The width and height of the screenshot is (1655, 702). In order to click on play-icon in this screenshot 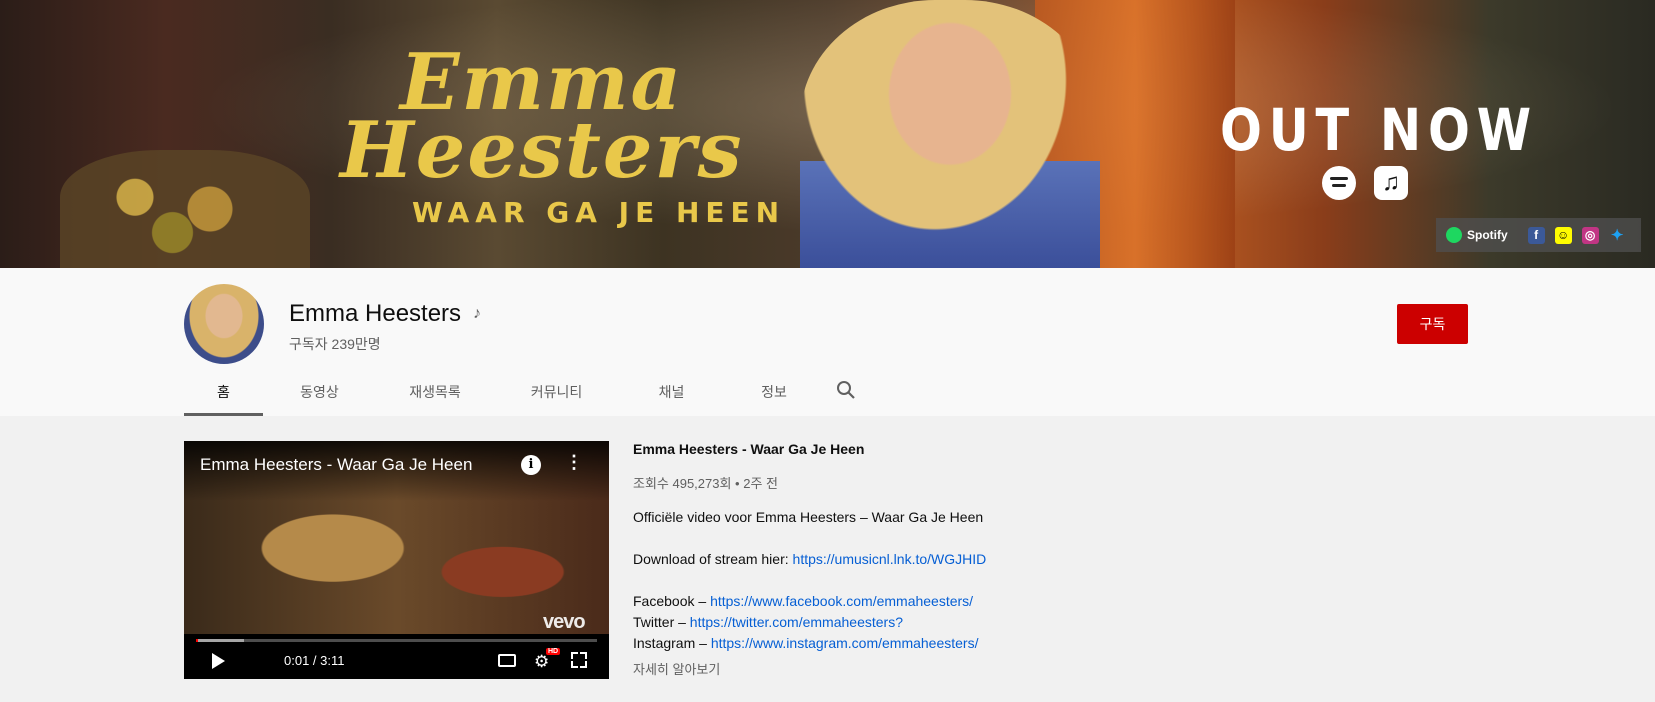, I will do `click(218, 661)`.